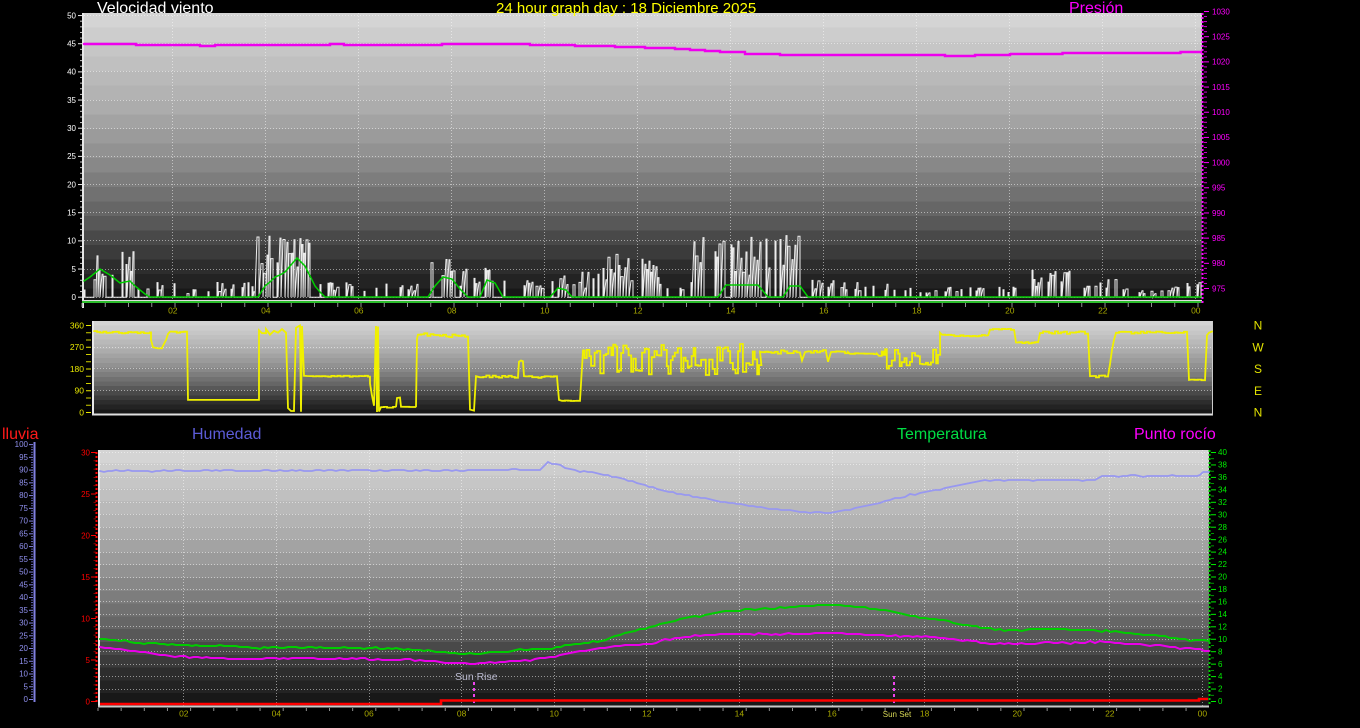 The image size is (1360, 728). What do you see at coordinates (1222, 502) in the screenshot?
I see `svg-text: 32` at bounding box center [1222, 502].